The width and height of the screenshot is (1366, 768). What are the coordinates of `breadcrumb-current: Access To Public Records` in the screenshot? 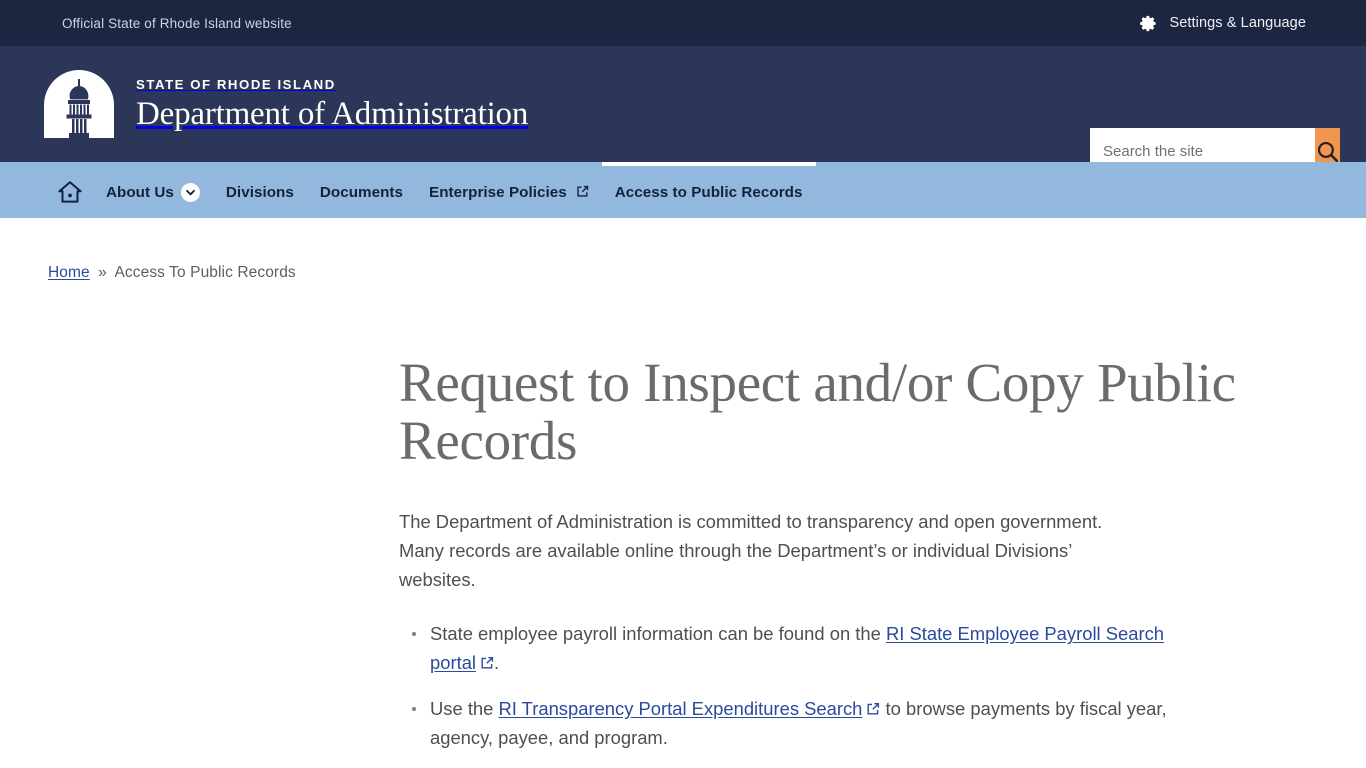 It's located at (205, 272).